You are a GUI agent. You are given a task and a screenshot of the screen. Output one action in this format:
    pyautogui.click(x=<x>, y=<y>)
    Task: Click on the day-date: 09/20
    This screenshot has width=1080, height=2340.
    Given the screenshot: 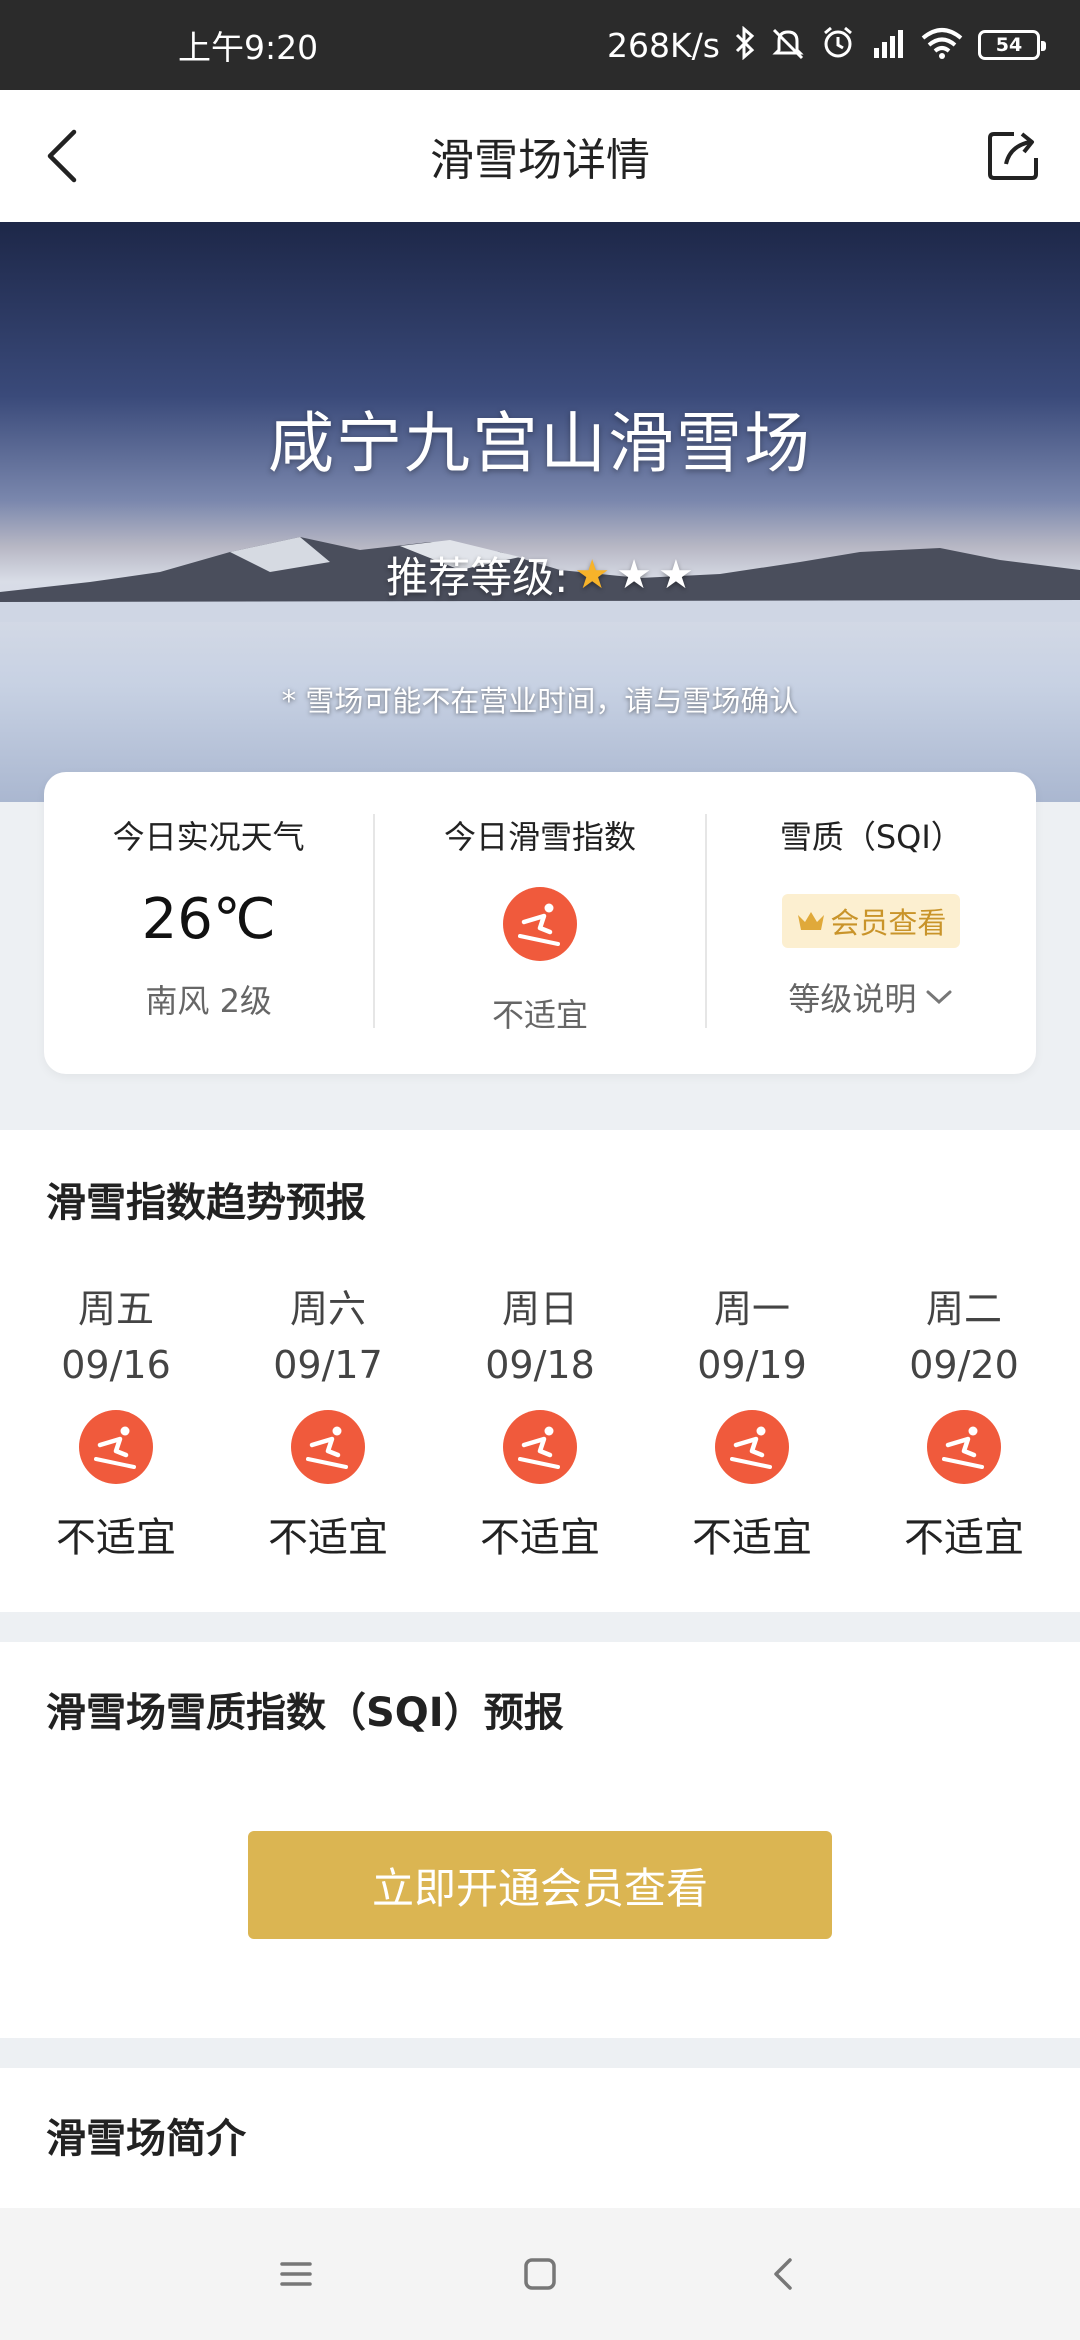 What is the action you would take?
    pyautogui.click(x=964, y=1365)
    